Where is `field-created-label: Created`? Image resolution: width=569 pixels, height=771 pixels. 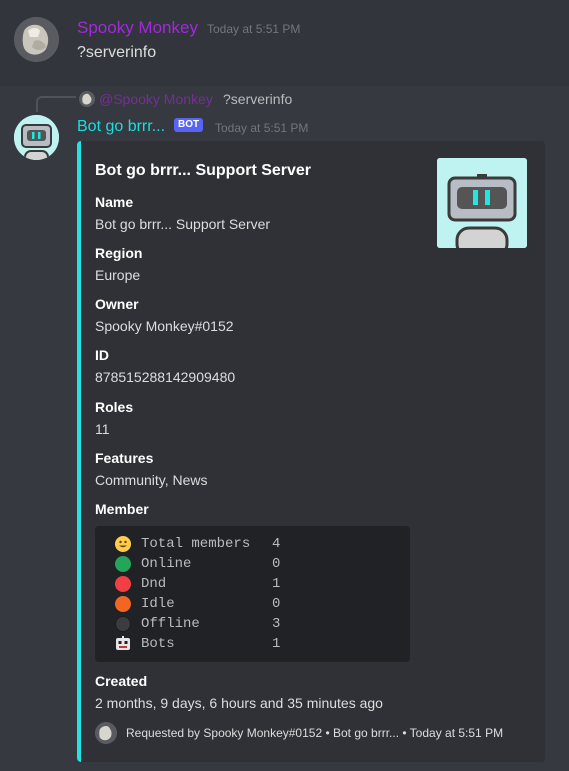 field-created-label: Created is located at coordinates (121, 681).